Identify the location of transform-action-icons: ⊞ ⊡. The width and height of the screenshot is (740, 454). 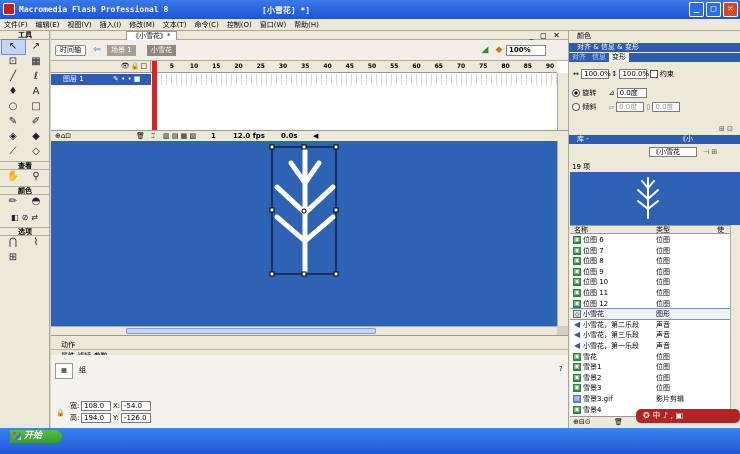
(726, 129).